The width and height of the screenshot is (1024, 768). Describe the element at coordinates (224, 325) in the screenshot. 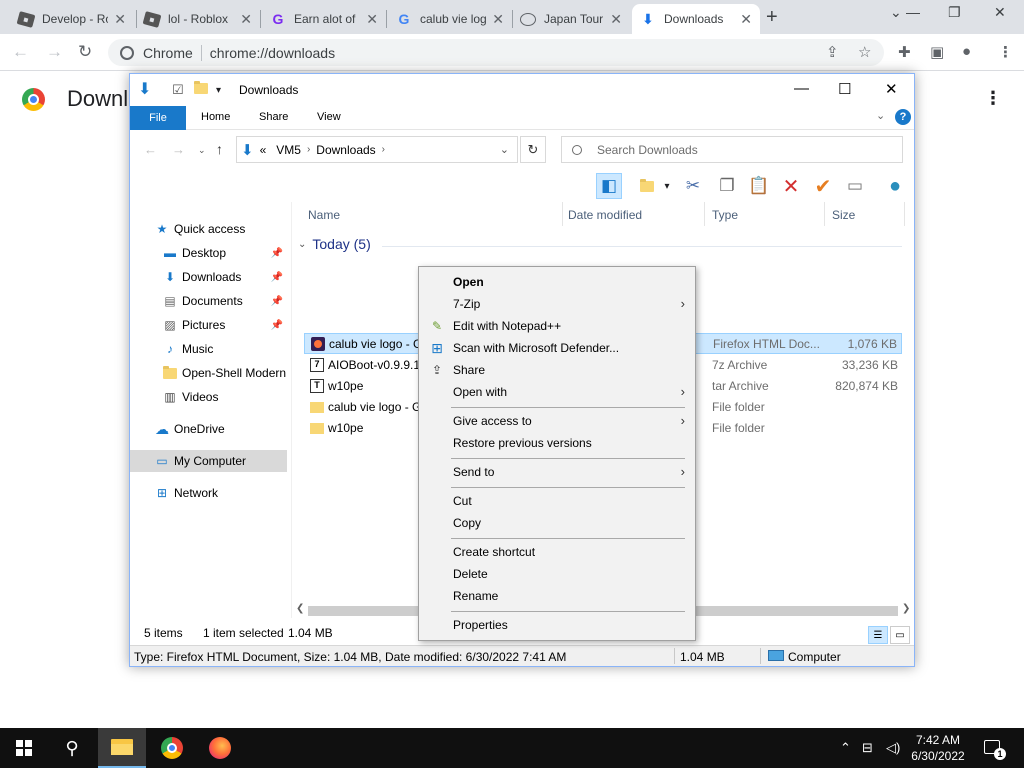

I see `nav-pictures: ▨ Pictures 📌` at that location.